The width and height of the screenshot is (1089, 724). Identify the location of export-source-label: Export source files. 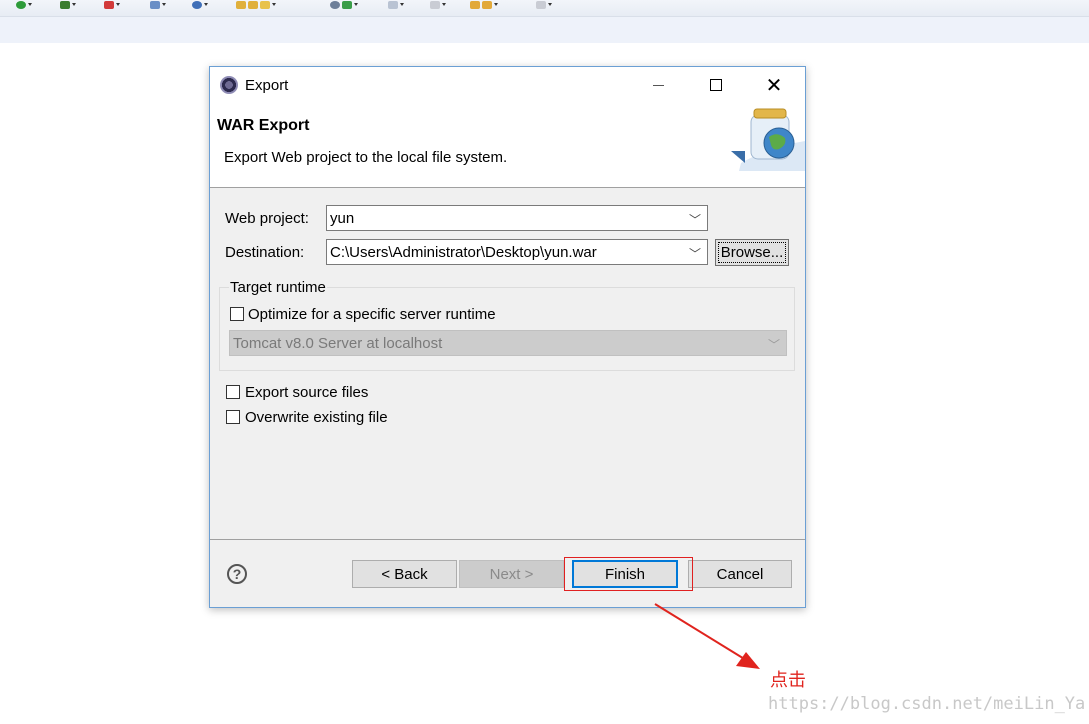
(306, 392).